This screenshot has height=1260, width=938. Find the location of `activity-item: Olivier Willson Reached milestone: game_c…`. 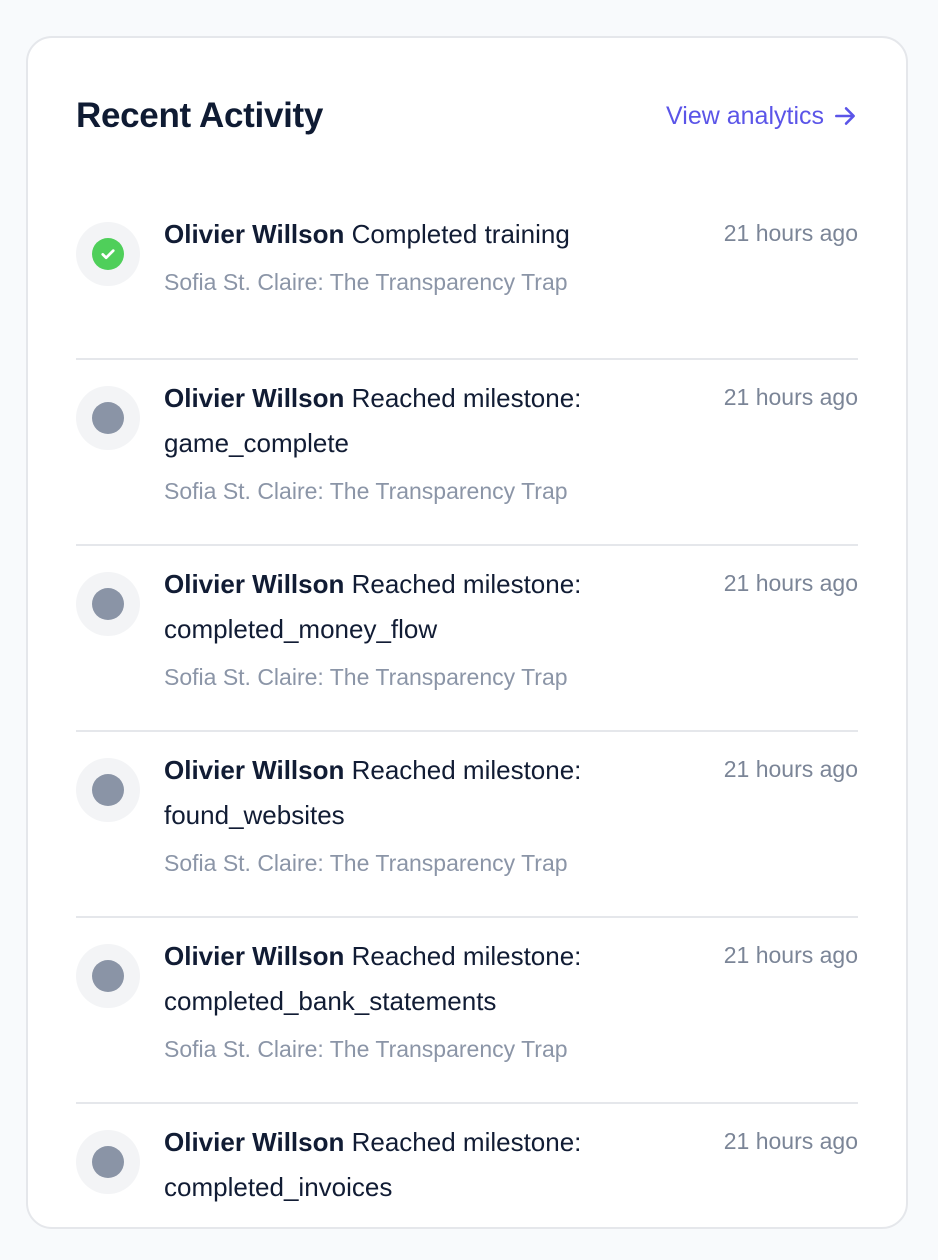

activity-item: Olivier Willson Reached milestone: game_c… is located at coordinates (467, 453).